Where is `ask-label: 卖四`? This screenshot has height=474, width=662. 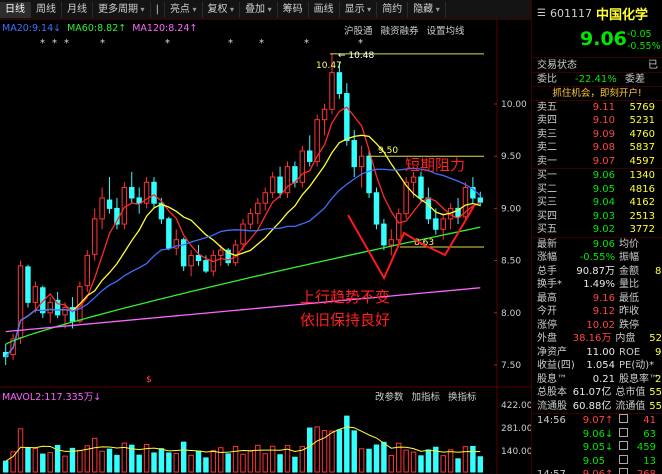 ask-label: 卖四 is located at coordinates (547, 120).